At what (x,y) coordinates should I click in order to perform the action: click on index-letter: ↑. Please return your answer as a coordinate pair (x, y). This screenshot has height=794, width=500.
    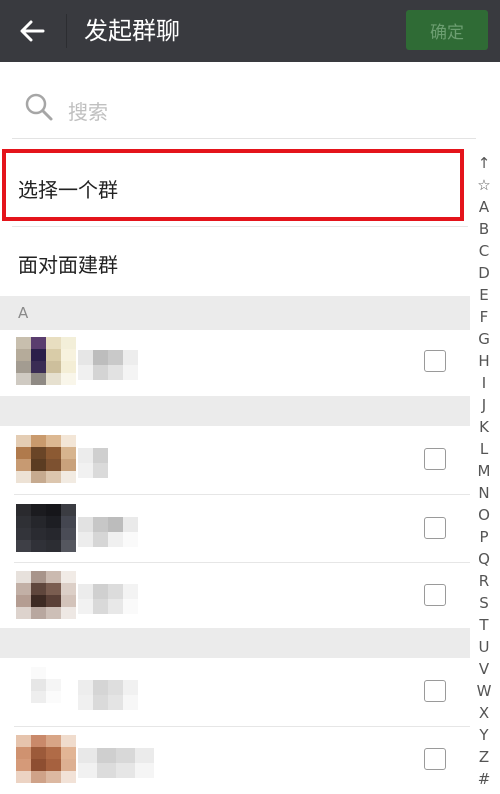
    Looking at the image, I should click on (484, 163).